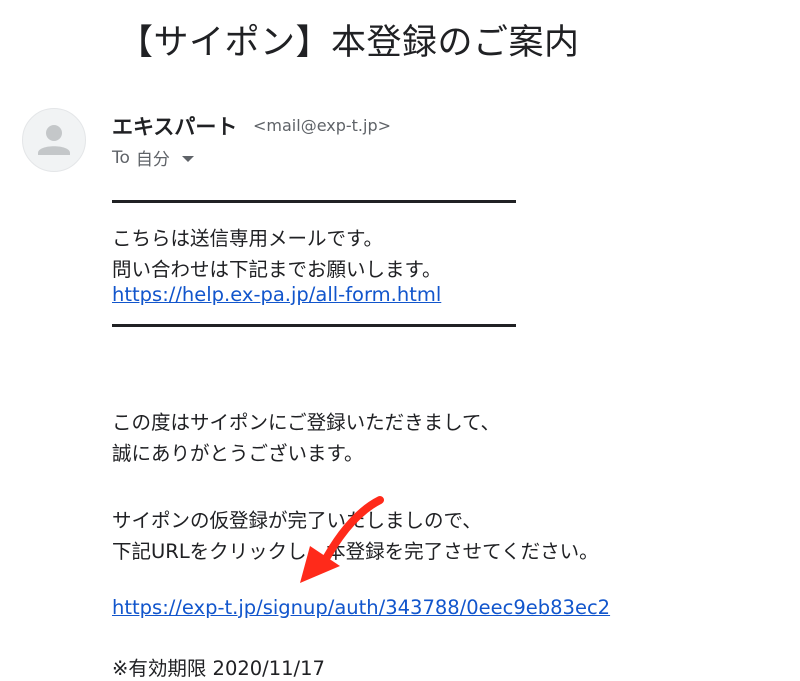 This screenshot has width=800, height=681. What do you see at coordinates (349, 43) in the screenshot?
I see `email-subject: 【サイポン】本登録のご案内` at bounding box center [349, 43].